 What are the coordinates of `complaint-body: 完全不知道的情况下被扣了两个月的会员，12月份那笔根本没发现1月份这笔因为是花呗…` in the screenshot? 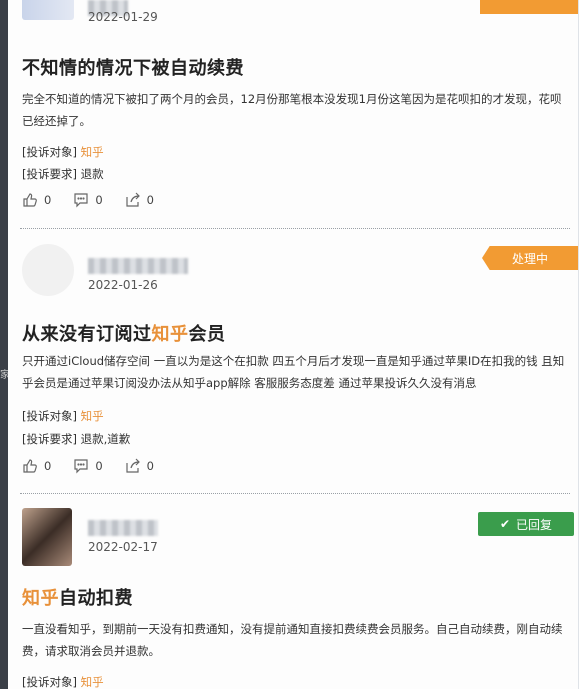 It's located at (292, 110).